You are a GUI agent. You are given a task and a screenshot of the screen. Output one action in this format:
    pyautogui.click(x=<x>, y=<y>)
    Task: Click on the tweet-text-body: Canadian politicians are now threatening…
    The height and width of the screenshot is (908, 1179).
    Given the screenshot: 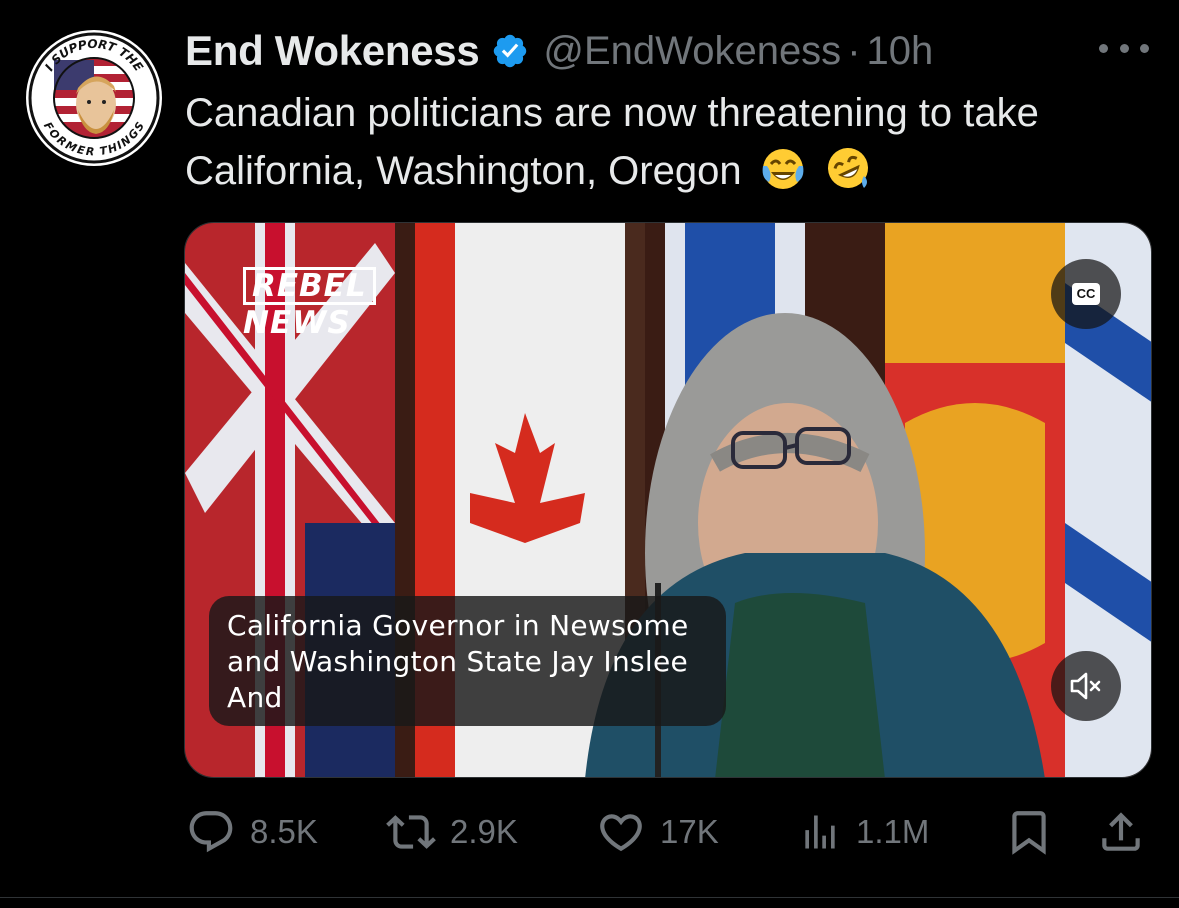 What is the action you would take?
    pyautogui.click(x=612, y=142)
    